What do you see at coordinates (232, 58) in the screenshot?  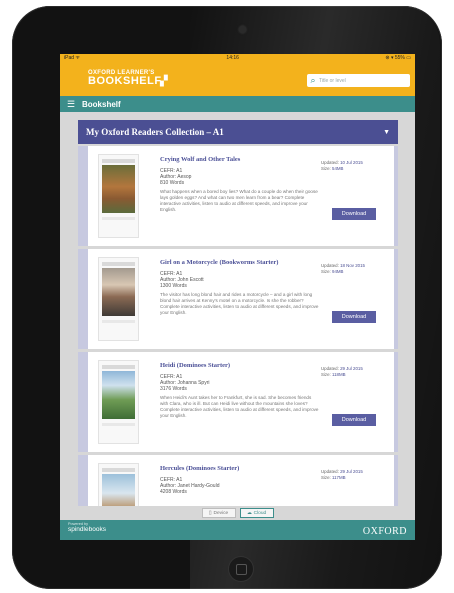 I see `clock-label: 14:16` at bounding box center [232, 58].